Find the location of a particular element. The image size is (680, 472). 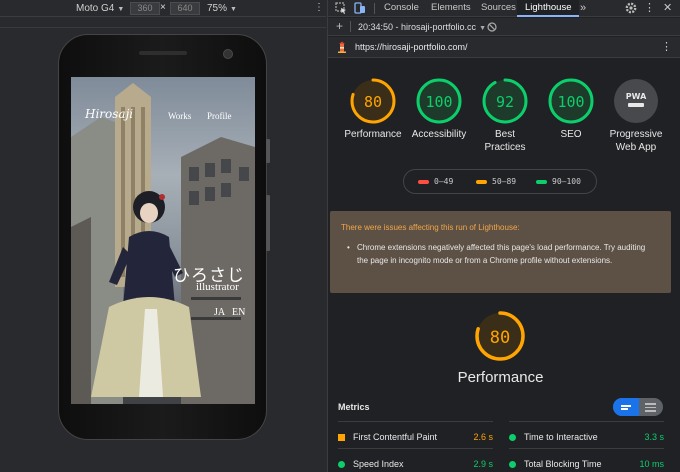

legend-pass: 90–100 is located at coordinates (558, 181).